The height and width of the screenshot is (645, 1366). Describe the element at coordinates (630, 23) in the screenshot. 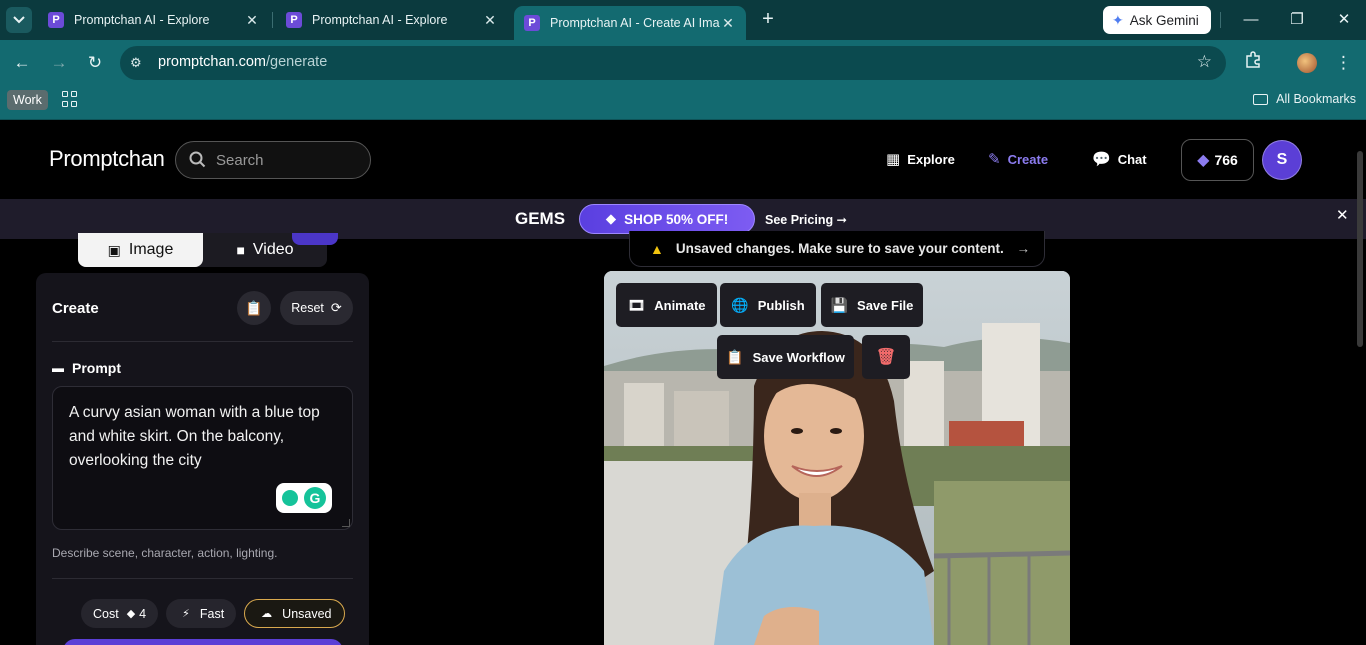

I see `tab-create-active: P Promptchan AI - Create AI Imag ✕` at that location.